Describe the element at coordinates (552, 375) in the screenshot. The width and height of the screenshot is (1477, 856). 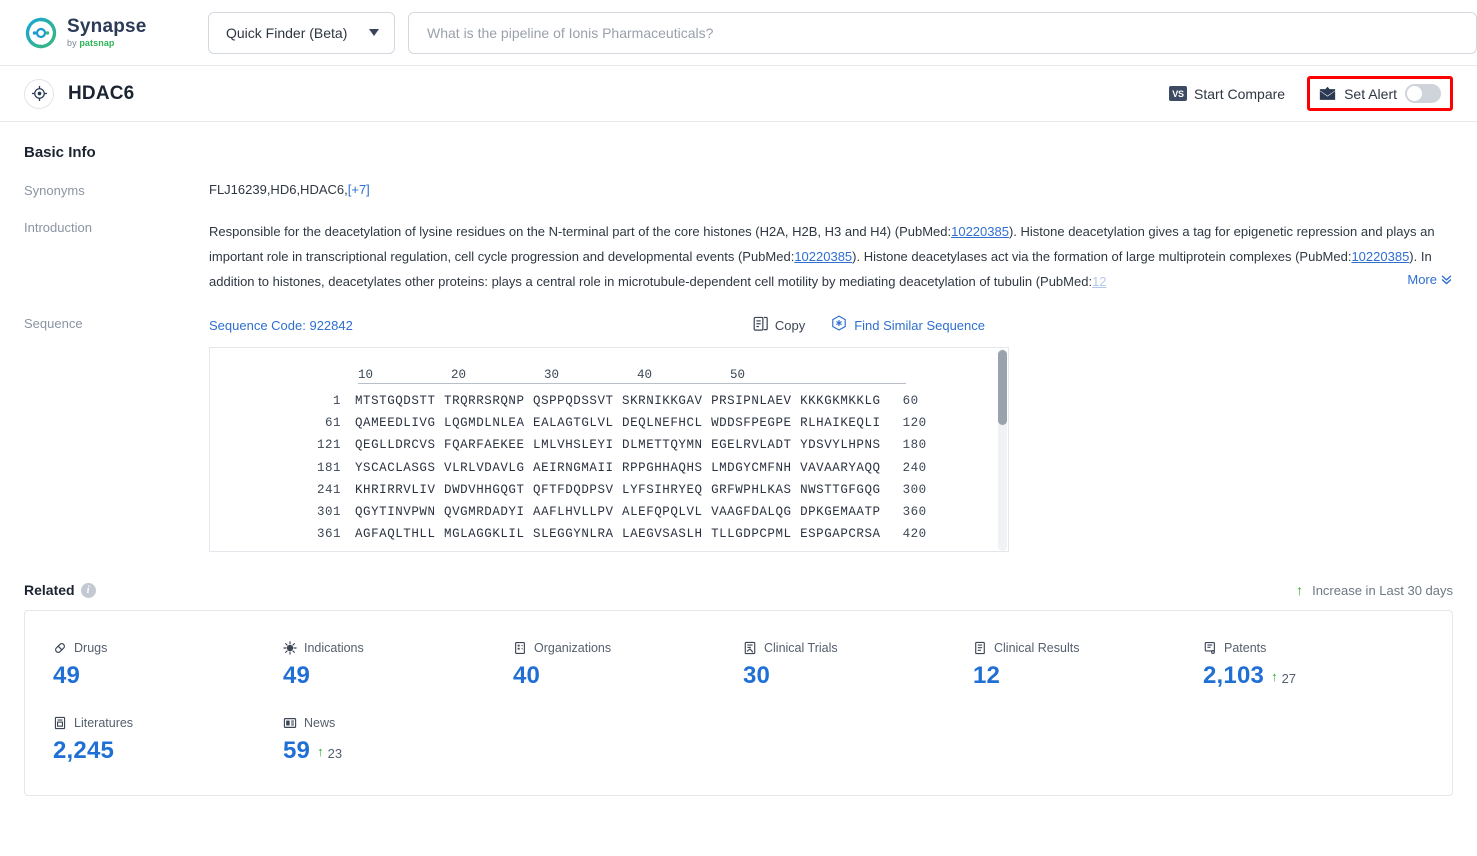
I see `ruler-tick: 30` at that location.